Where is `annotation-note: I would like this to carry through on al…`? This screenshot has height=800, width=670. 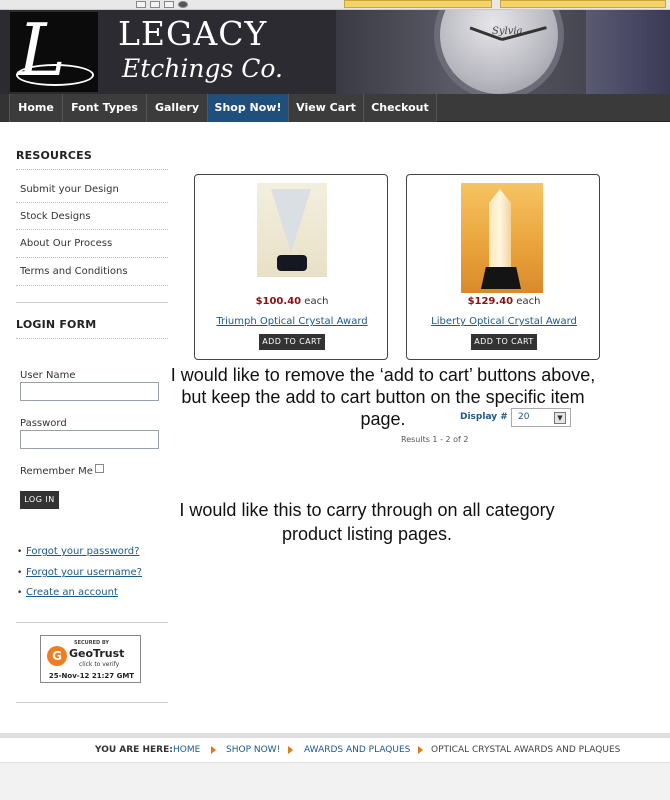
annotation-note: I would like this to carry through on al… is located at coordinates (367, 522).